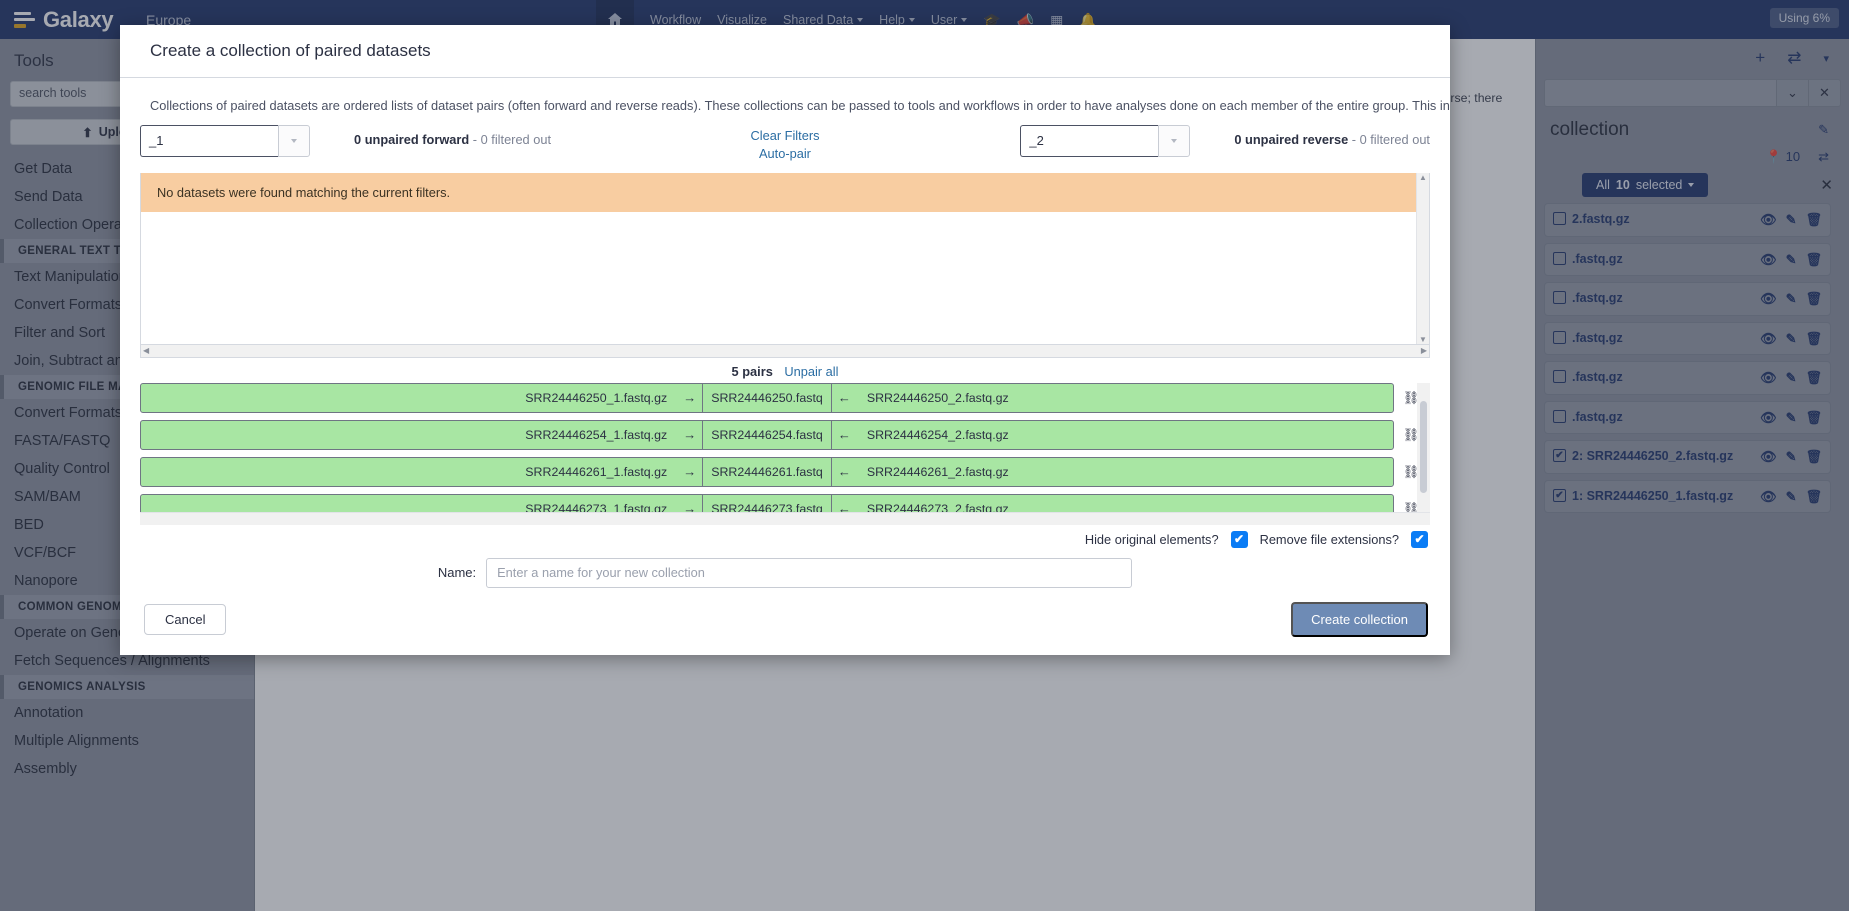 The image size is (1849, 911). I want to click on unpaired-forward-count: 0 unpaired forward - 0 filtered out, so click(453, 139).